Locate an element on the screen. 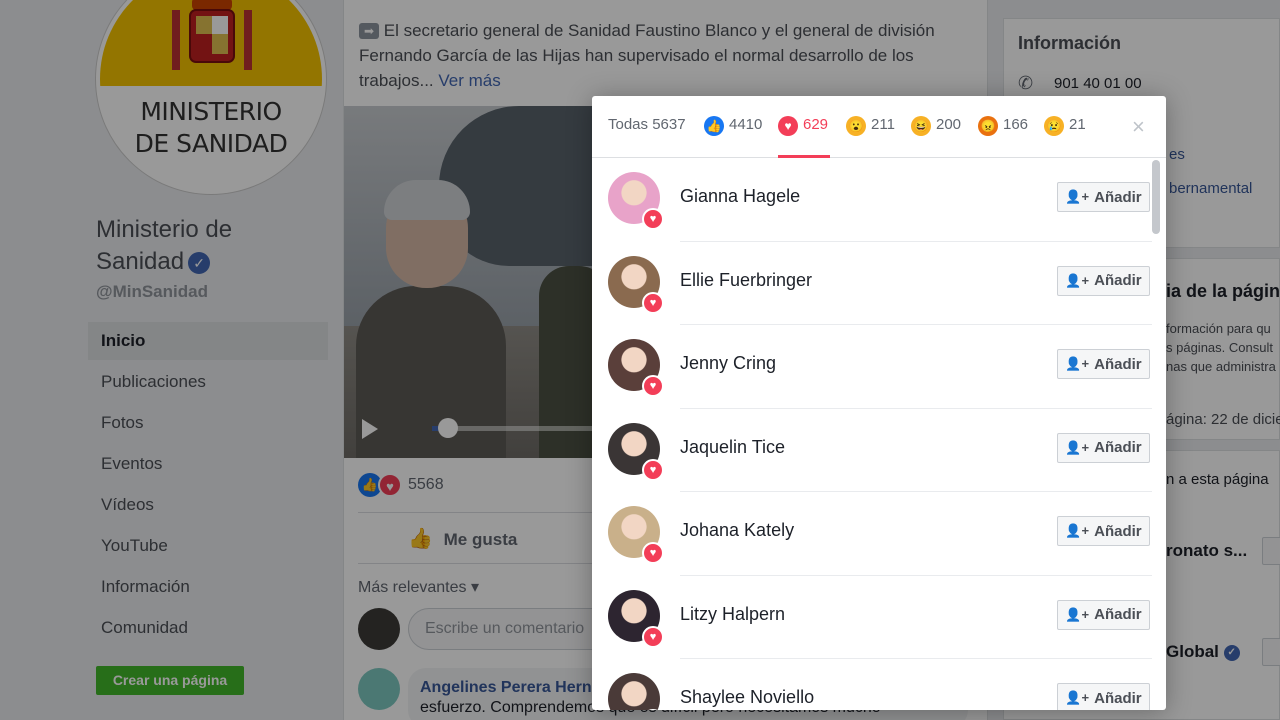 The image size is (1280, 720). tab-haha: 😆 200 is located at coordinates (936, 137).